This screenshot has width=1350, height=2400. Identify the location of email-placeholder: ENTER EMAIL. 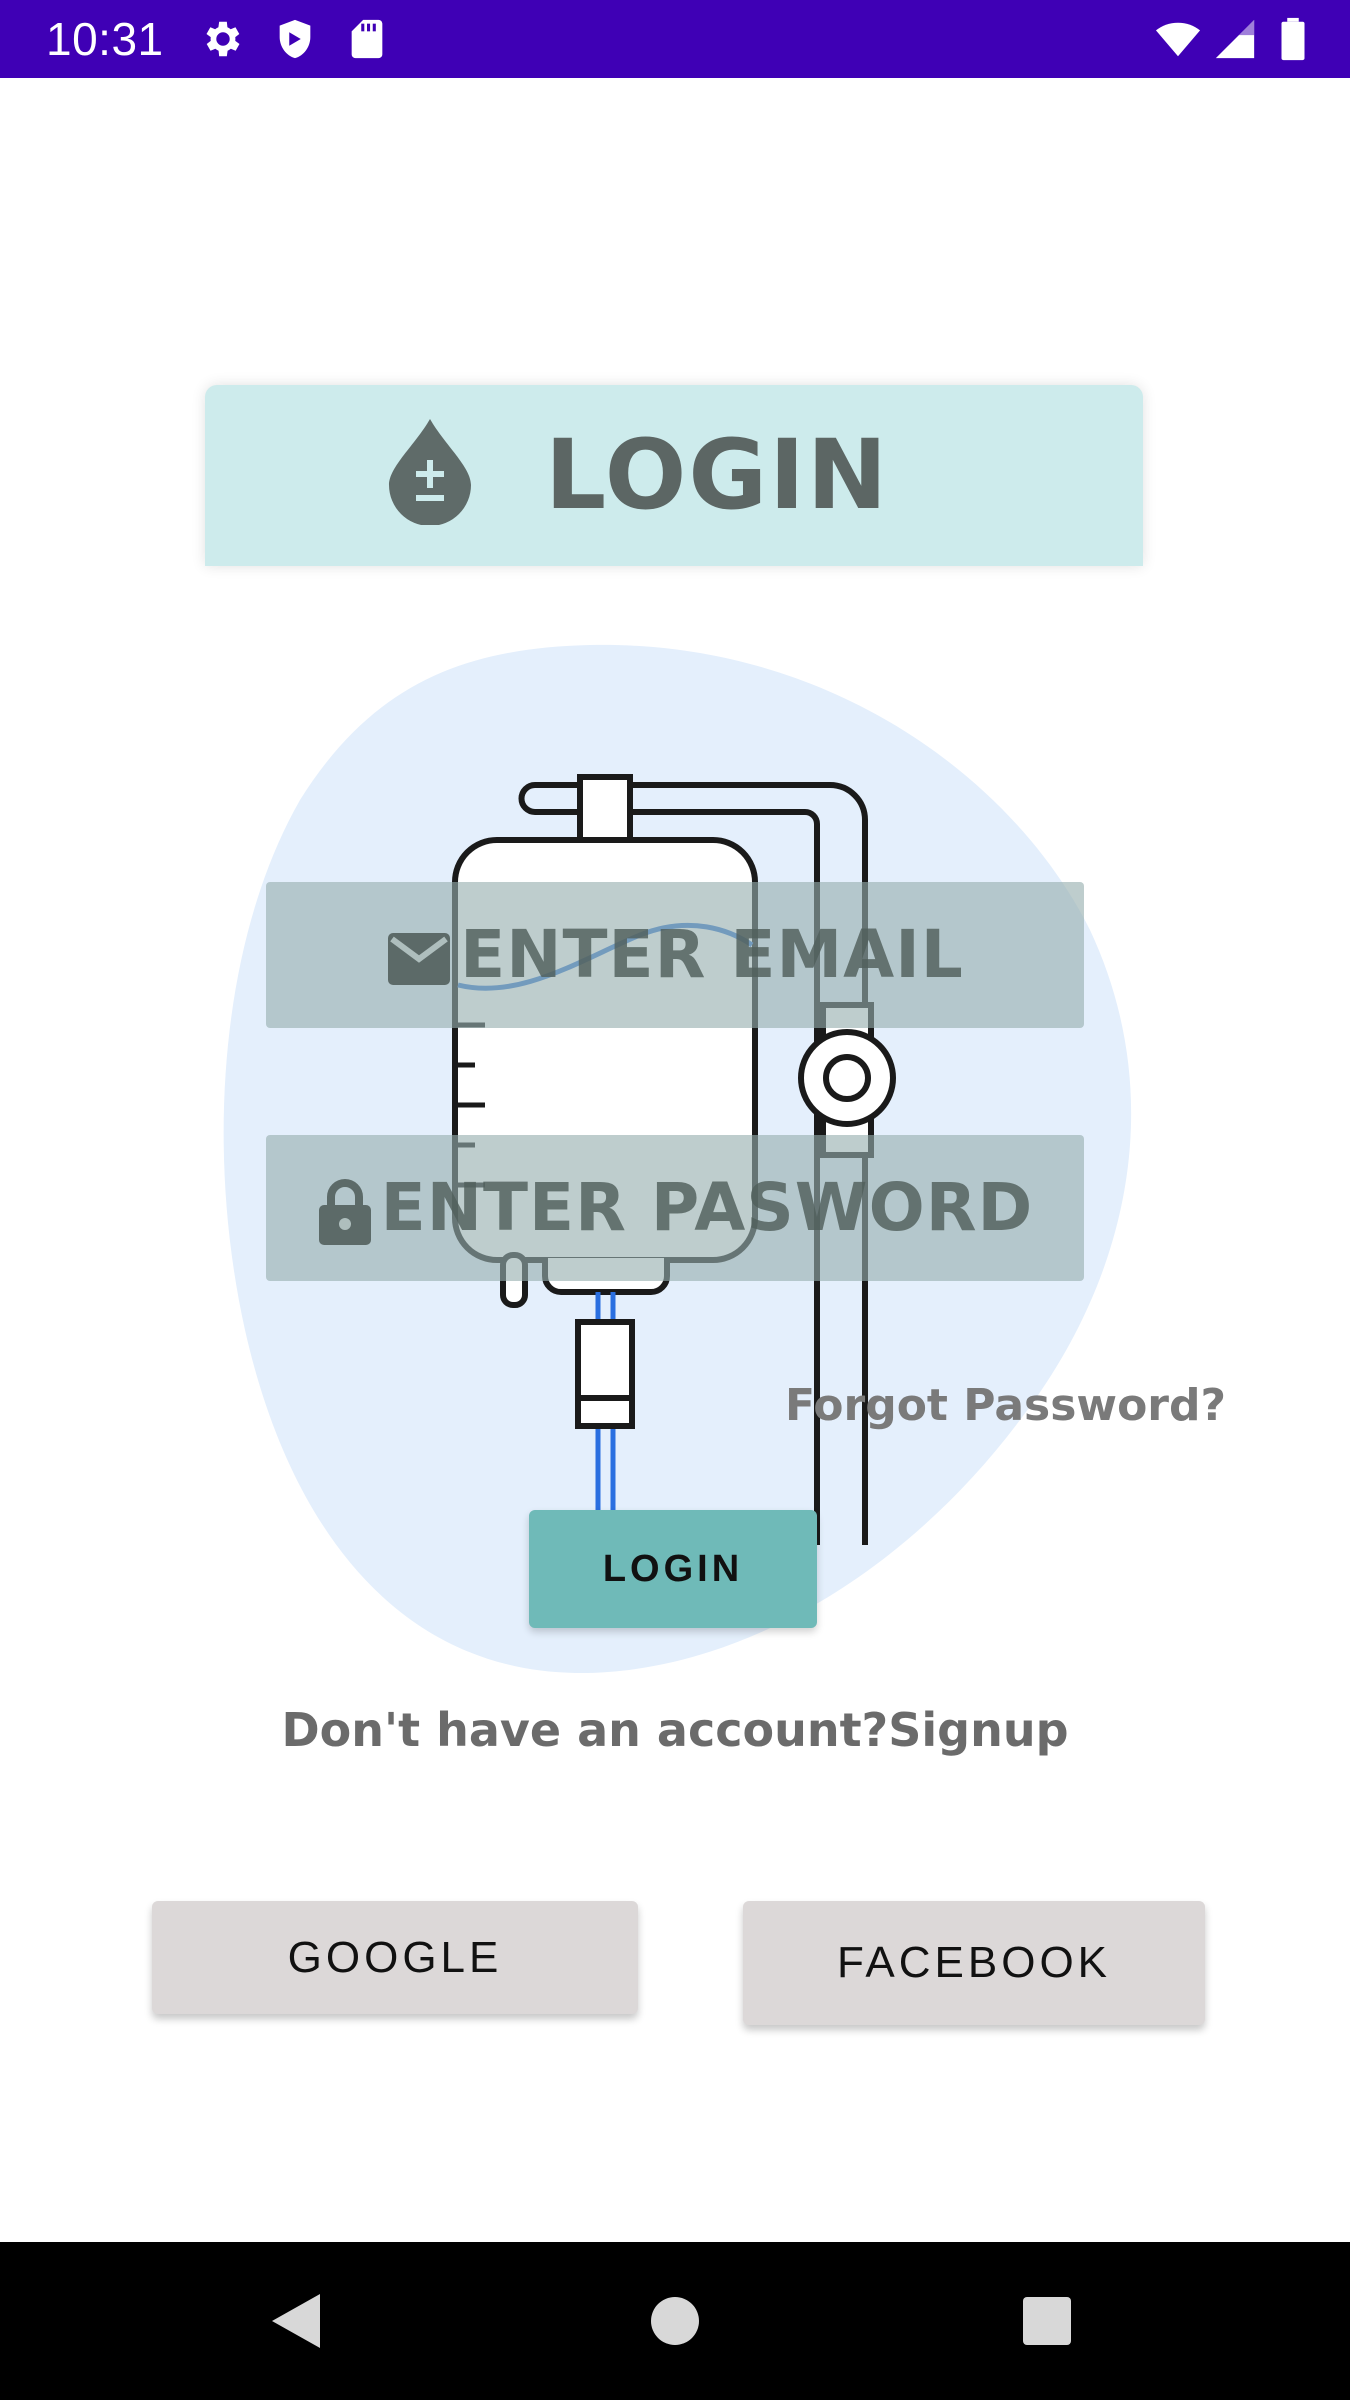
(712, 954).